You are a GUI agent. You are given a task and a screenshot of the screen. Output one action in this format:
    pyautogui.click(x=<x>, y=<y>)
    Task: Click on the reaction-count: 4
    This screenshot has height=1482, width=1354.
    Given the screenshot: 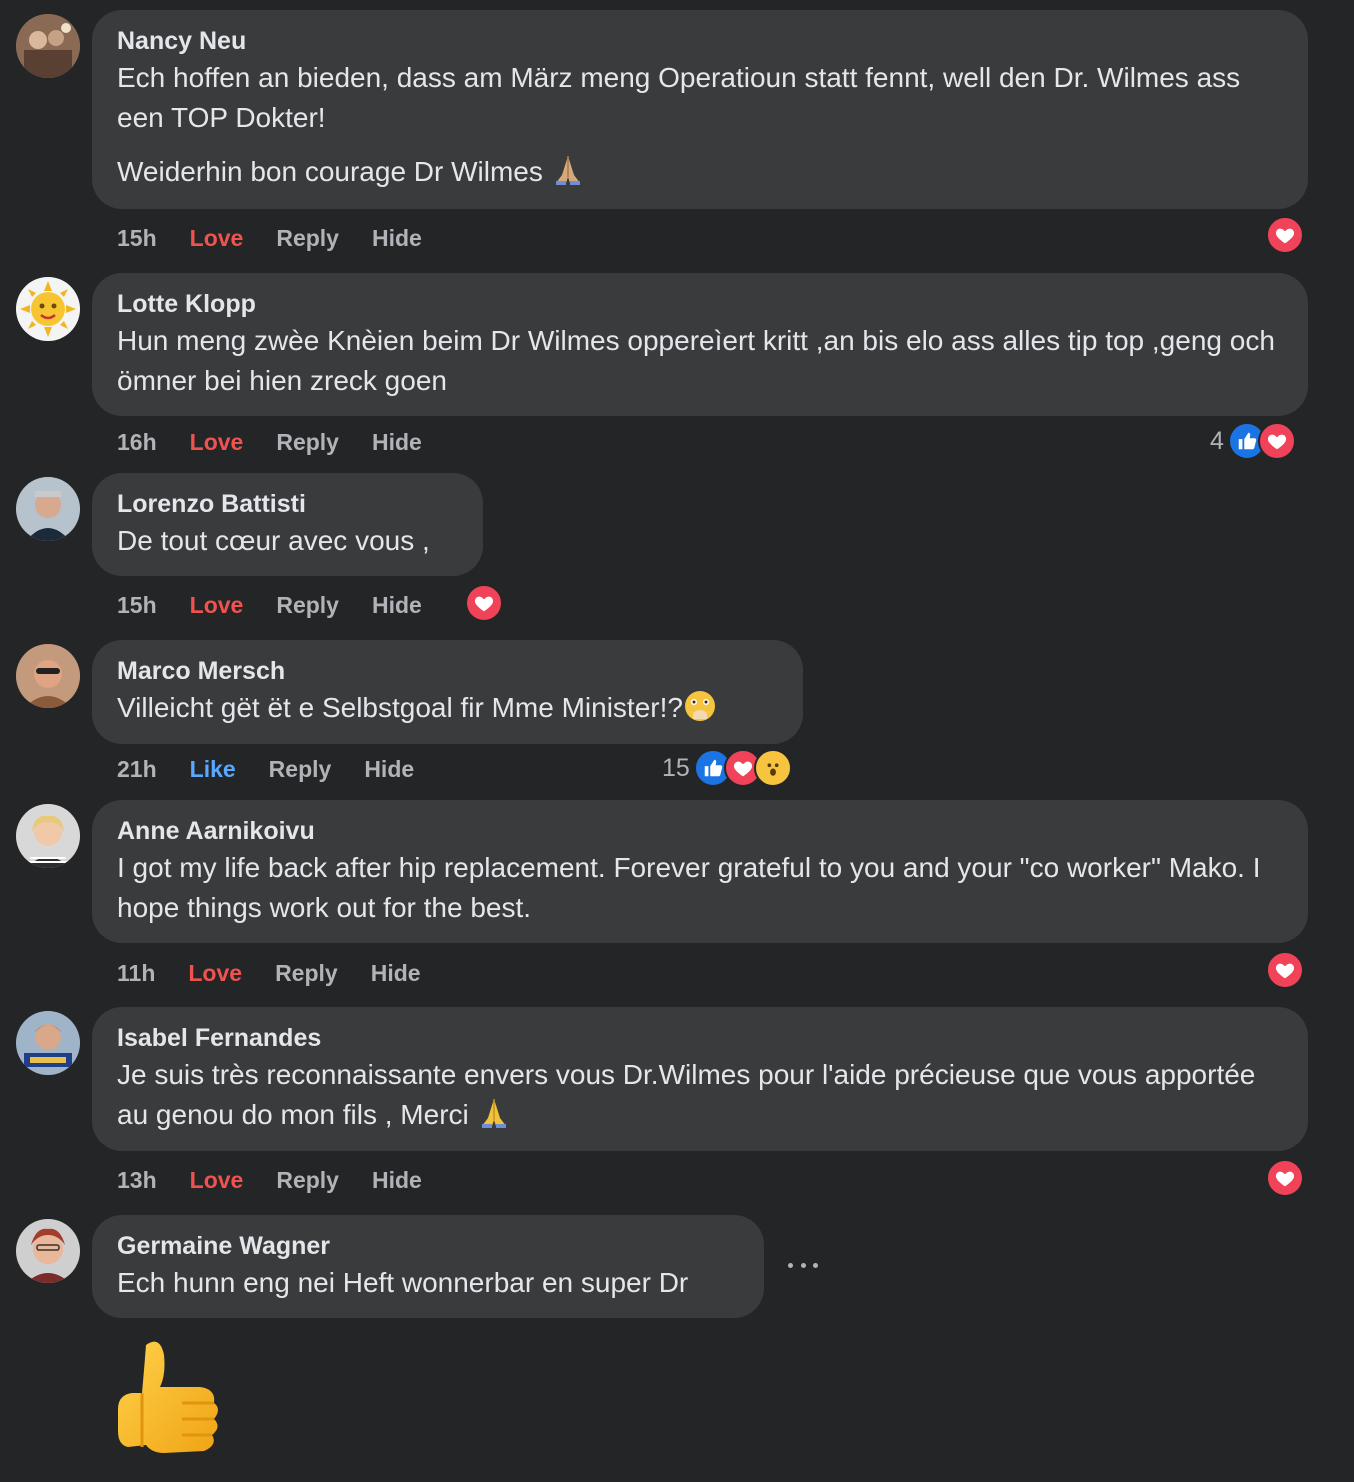 What is the action you would take?
    pyautogui.click(x=1217, y=440)
    